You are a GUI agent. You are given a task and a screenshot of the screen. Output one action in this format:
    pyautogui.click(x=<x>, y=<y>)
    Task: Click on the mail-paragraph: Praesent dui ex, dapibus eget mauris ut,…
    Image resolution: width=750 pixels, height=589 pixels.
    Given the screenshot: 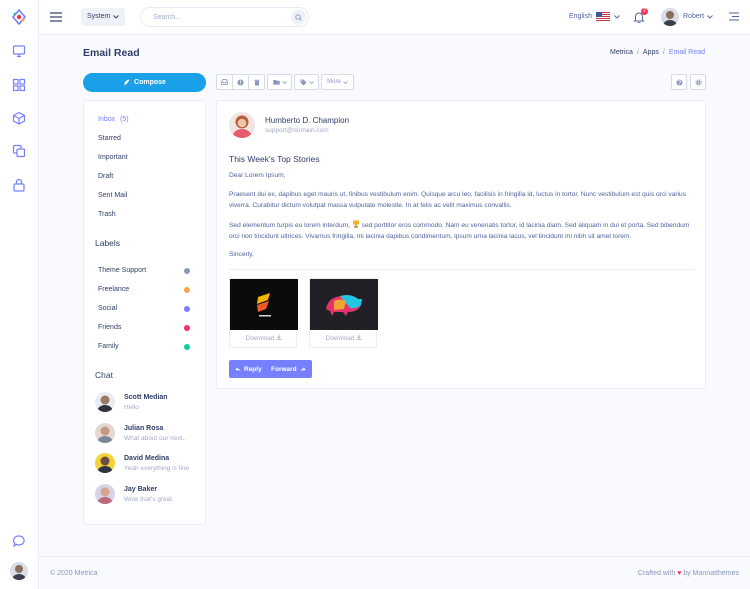 What is the action you would take?
    pyautogui.click(x=458, y=200)
    